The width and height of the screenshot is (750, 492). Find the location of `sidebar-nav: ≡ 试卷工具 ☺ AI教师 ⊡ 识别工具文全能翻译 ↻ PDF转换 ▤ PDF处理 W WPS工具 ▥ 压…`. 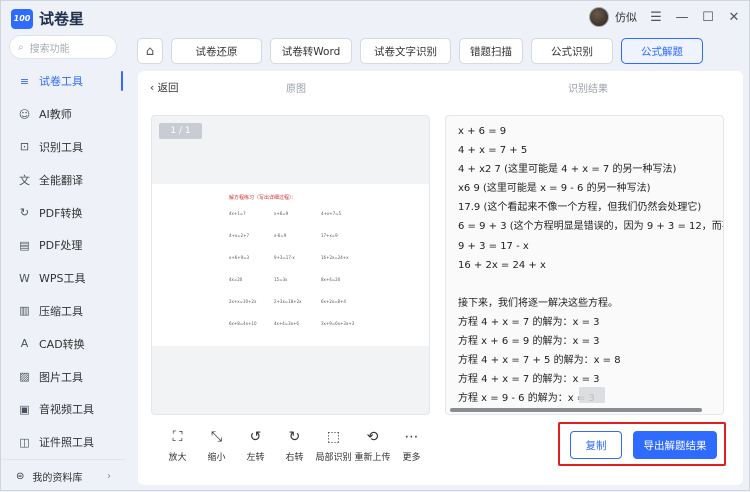

sidebar-nav: ≡ 试卷工具 ☺ AI教师 ⊡ 识别工具文全能翻译 ↻ PDF转换 ▤ PDF处理 W WPS工具 ▥ 压… is located at coordinates (63, 262).